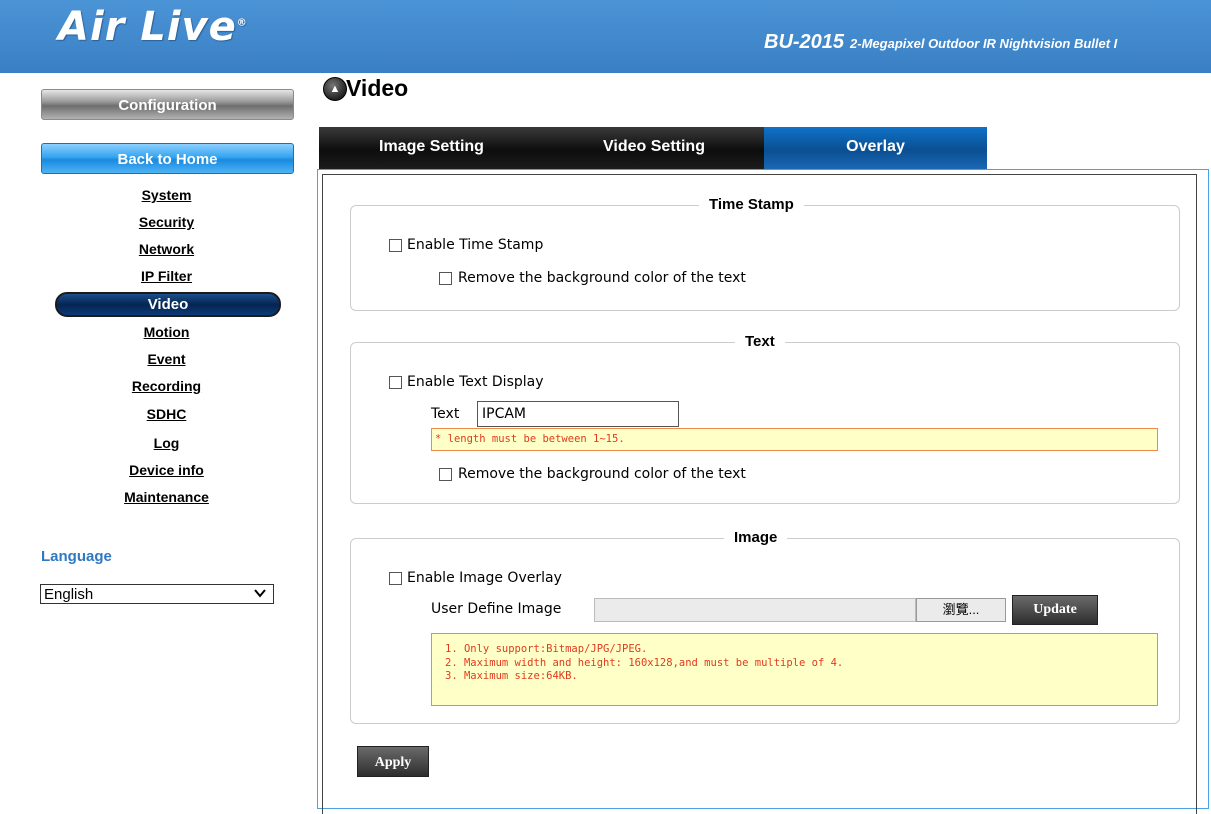 The image size is (1211, 814). What do you see at coordinates (166, 470) in the screenshot?
I see `sidebar-item-device-info: Device info` at bounding box center [166, 470].